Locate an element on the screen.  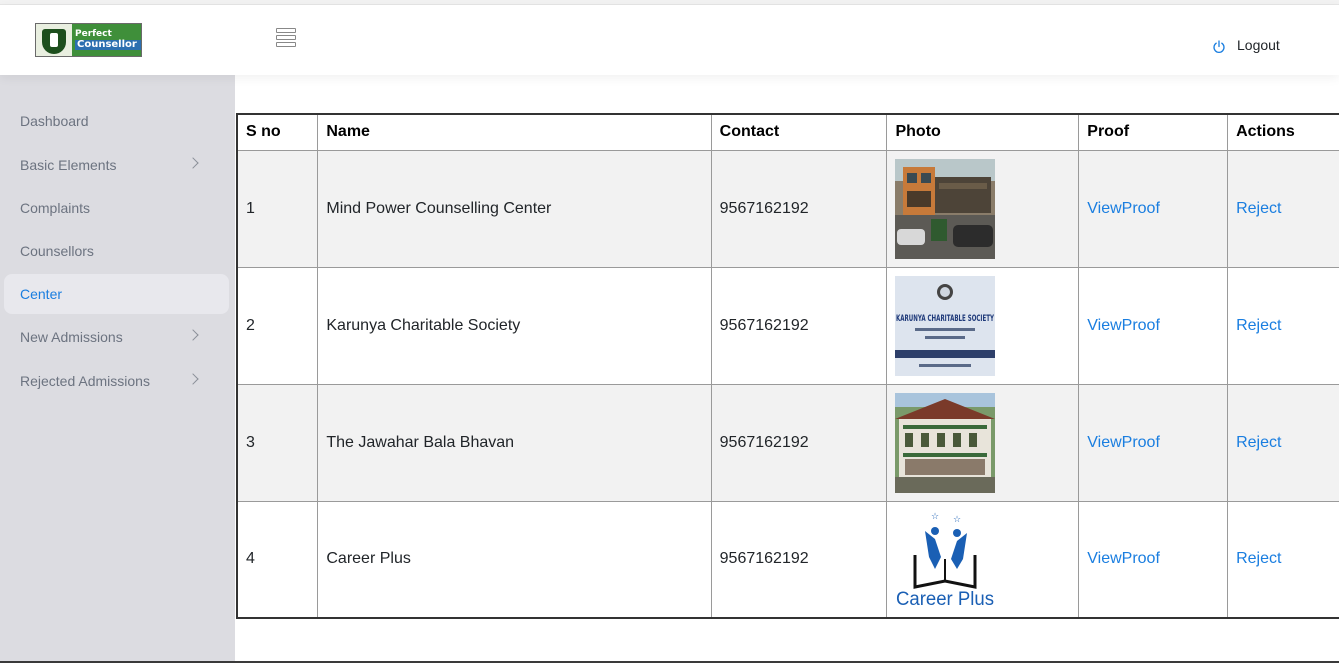
shield-icon is located at coordinates (54, 41).